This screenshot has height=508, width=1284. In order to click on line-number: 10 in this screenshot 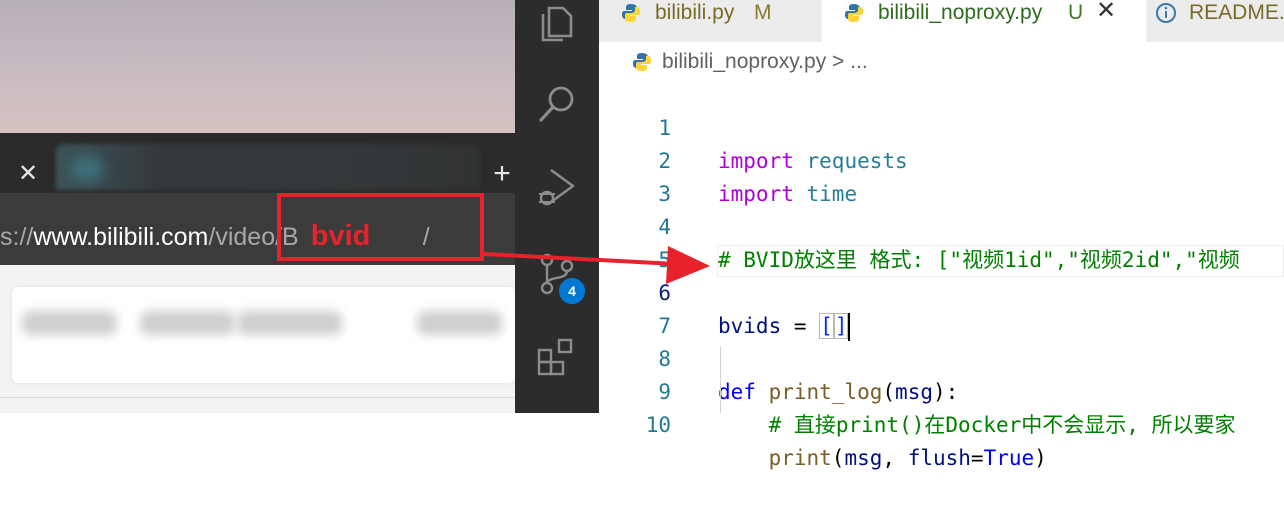, I will do `click(658, 425)`.